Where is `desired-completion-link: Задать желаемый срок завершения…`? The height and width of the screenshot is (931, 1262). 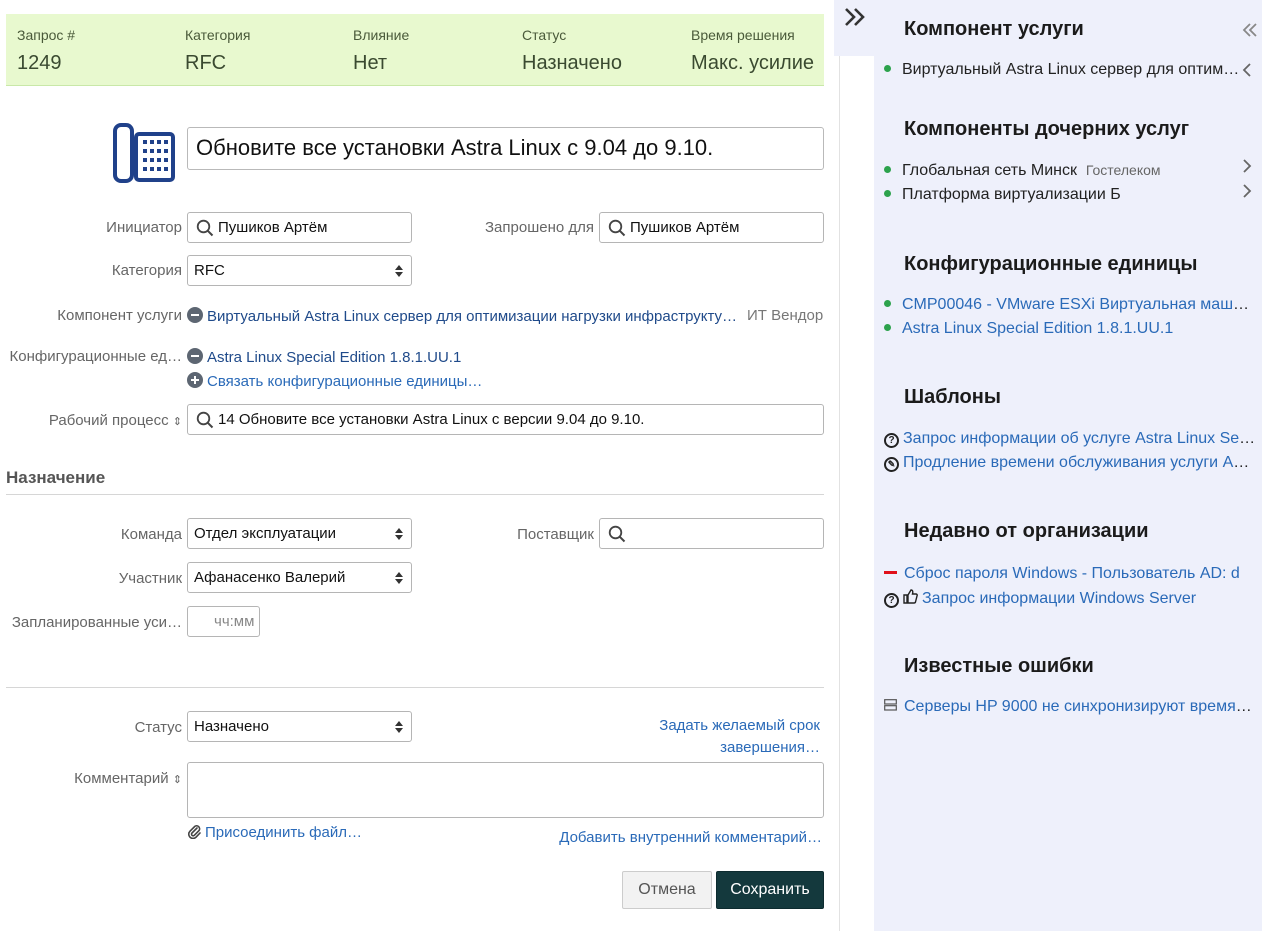
desired-completion-link: Задать желаемый срок завершения… is located at coordinates (700, 737).